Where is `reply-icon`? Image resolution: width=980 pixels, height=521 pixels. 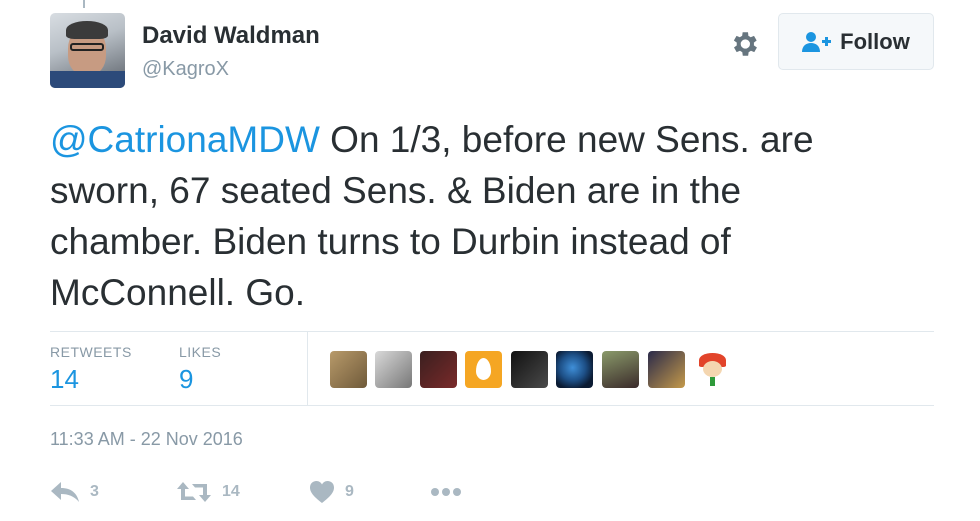
reply-icon is located at coordinates (65, 492).